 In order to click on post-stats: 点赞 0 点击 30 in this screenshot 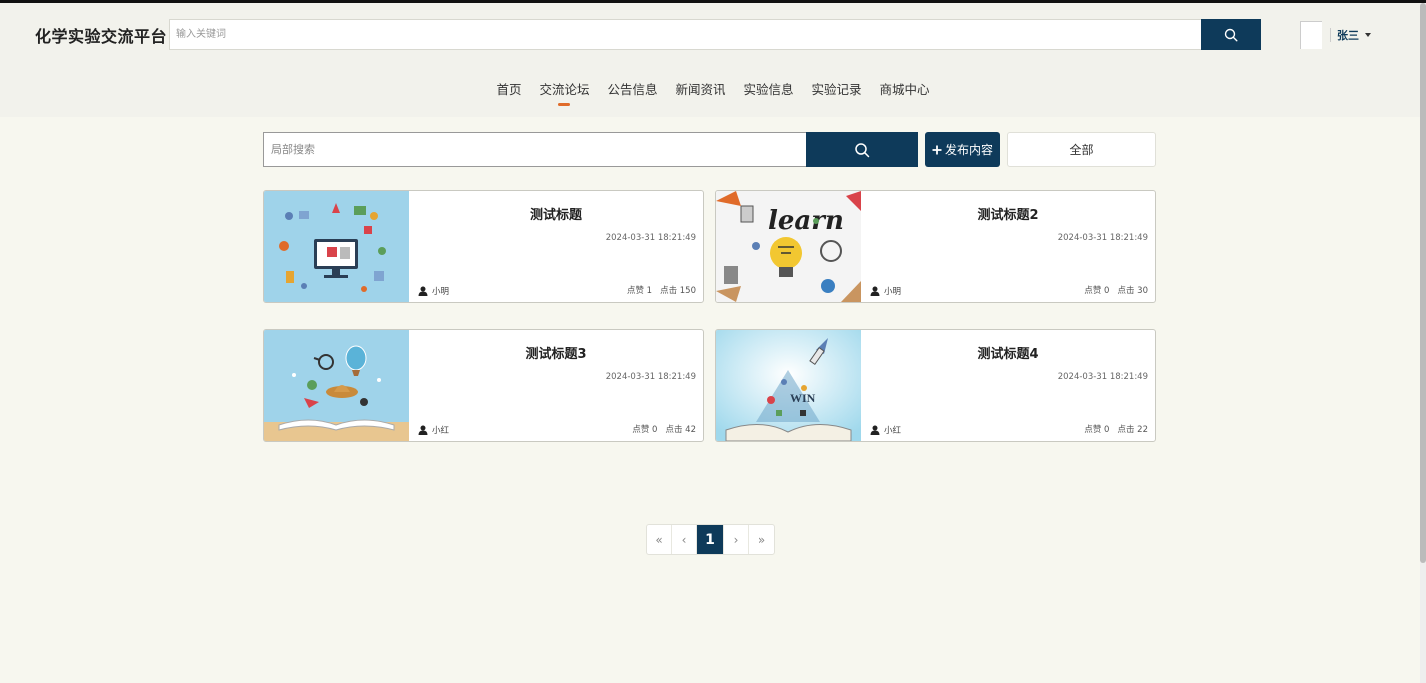, I will do `click(1116, 290)`.